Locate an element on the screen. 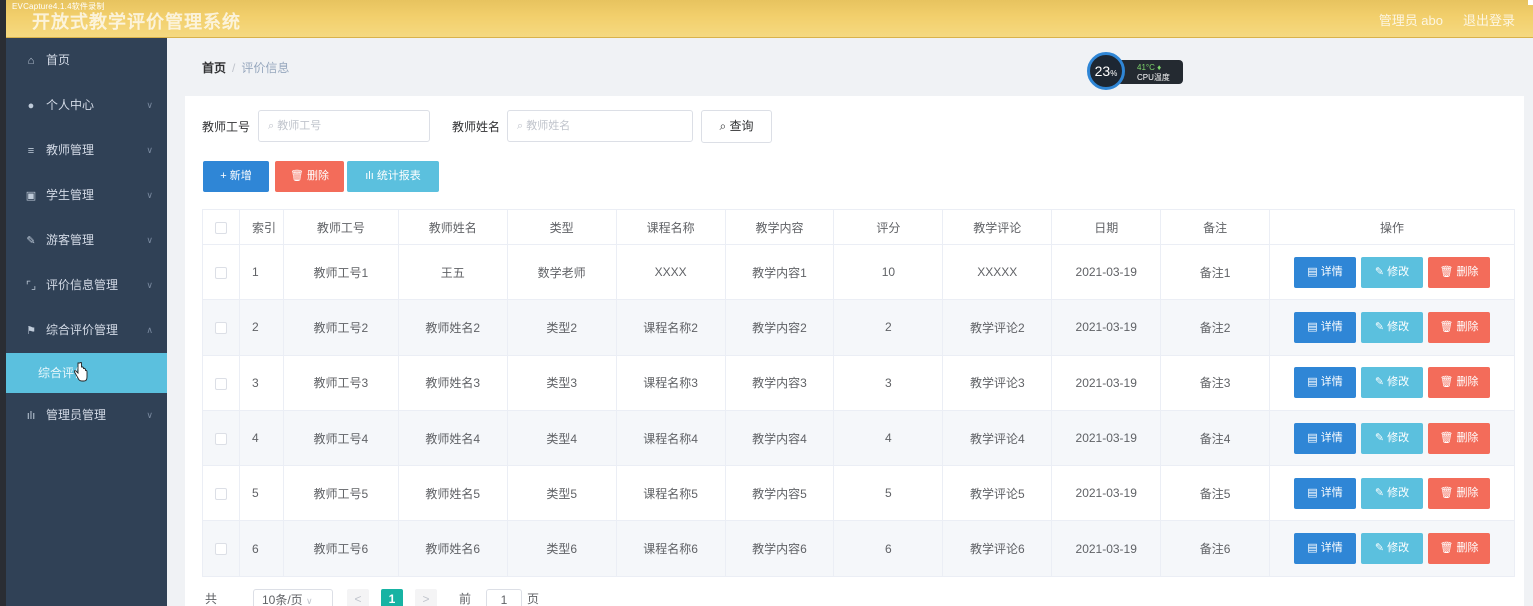 The width and height of the screenshot is (1533, 606). sidebar-item-frame: ⌜⌟ 评价信息管理 ∨ is located at coordinates (86, 285).